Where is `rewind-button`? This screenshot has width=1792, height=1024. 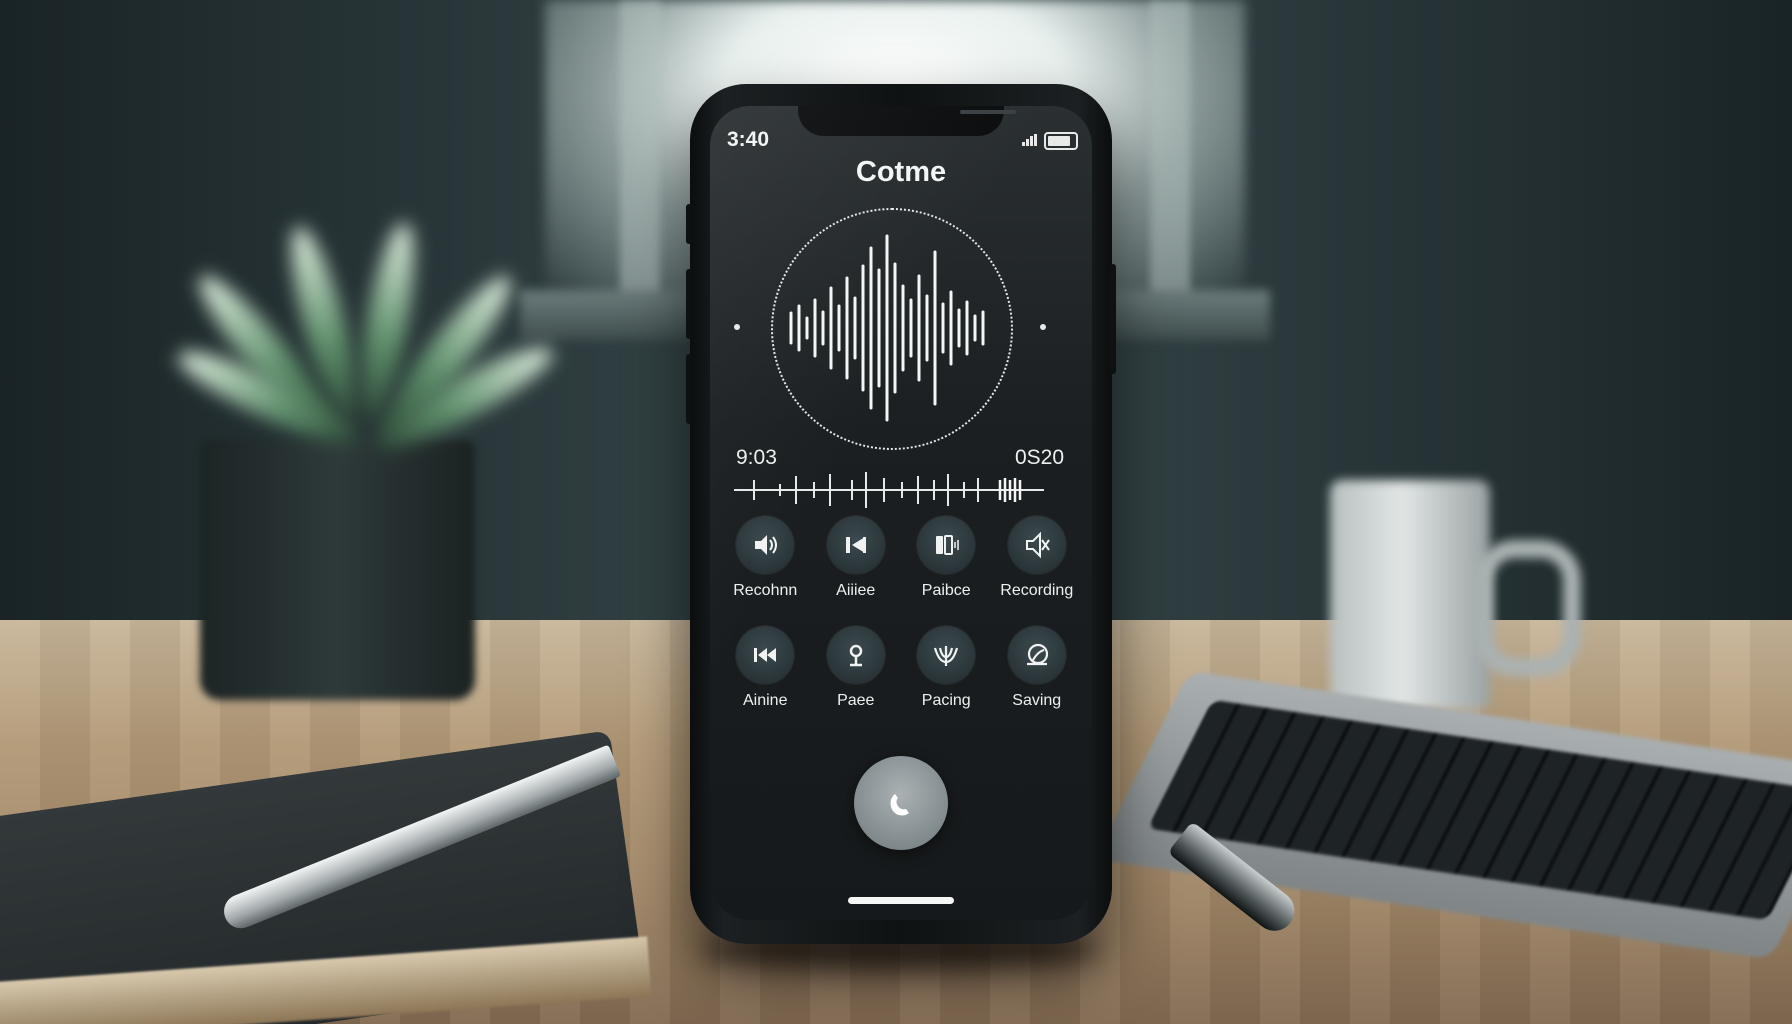
rewind-button is located at coordinates (765, 655).